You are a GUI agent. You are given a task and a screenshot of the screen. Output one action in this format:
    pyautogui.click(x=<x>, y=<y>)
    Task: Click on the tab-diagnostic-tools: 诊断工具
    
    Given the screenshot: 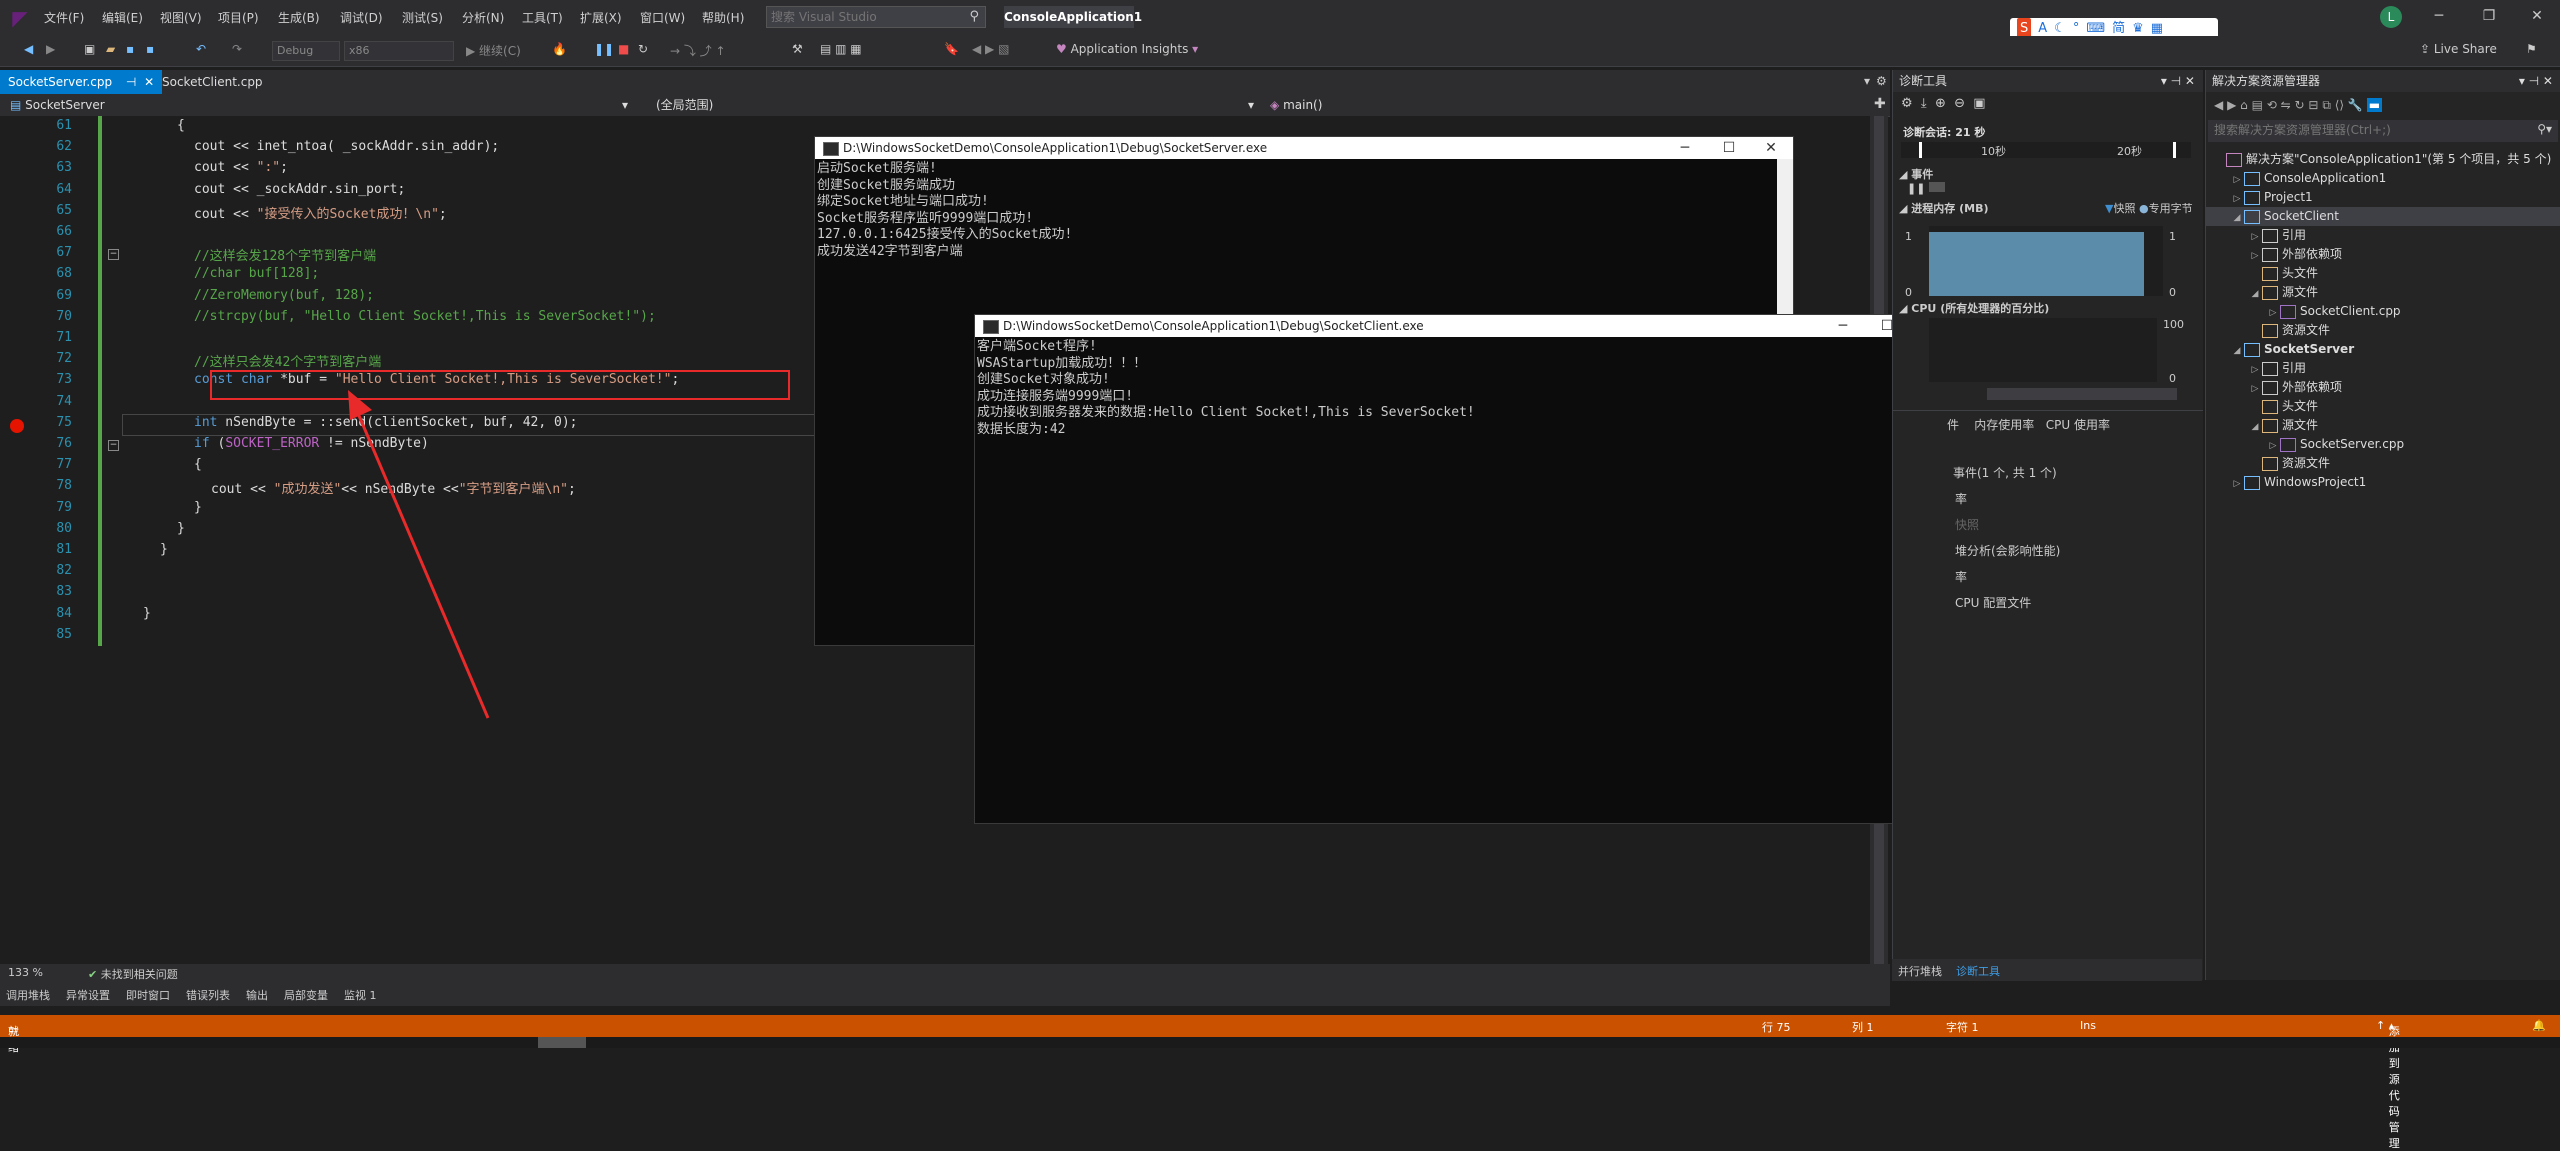 What is the action you would take?
    pyautogui.click(x=1978, y=971)
    